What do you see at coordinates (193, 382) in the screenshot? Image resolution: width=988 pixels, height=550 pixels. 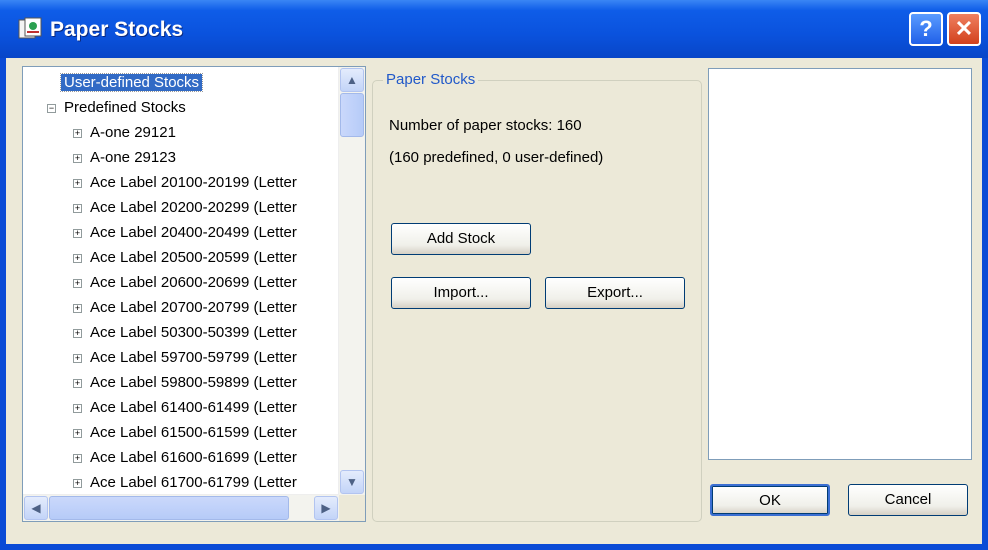 I see `tree-item-label: Ace Label 59800-59899 (Letter` at bounding box center [193, 382].